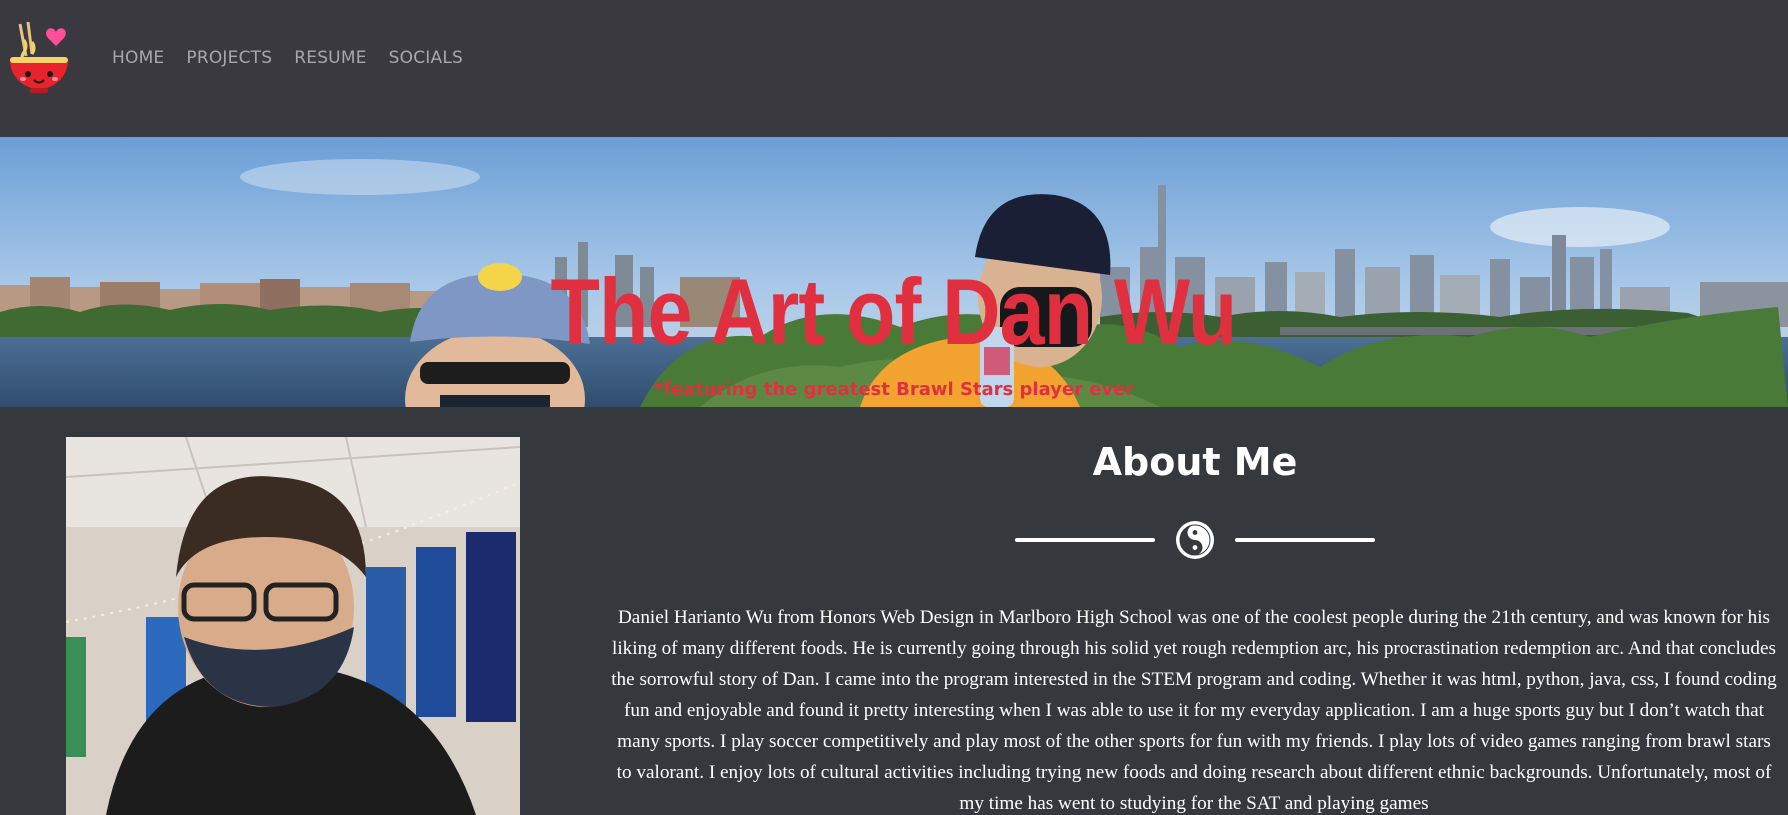  I want to click on nav-item-socials: SOCIALS, so click(426, 58).